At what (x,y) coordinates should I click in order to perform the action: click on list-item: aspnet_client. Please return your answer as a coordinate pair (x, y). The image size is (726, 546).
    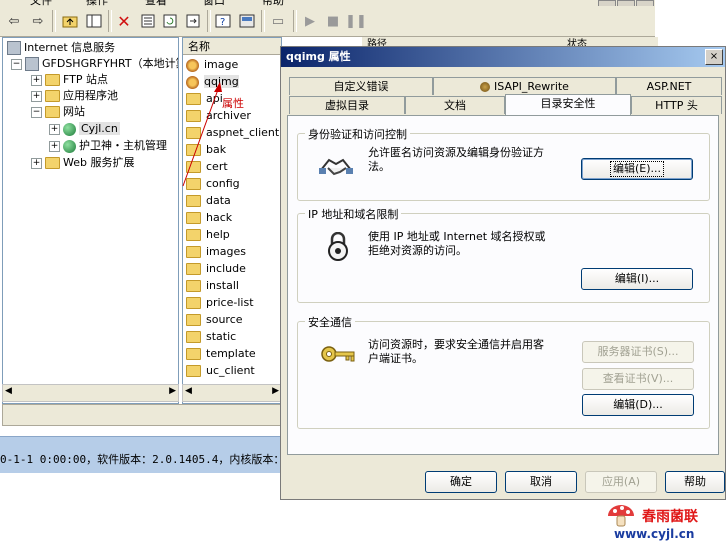
    Looking at the image, I should click on (232, 133).